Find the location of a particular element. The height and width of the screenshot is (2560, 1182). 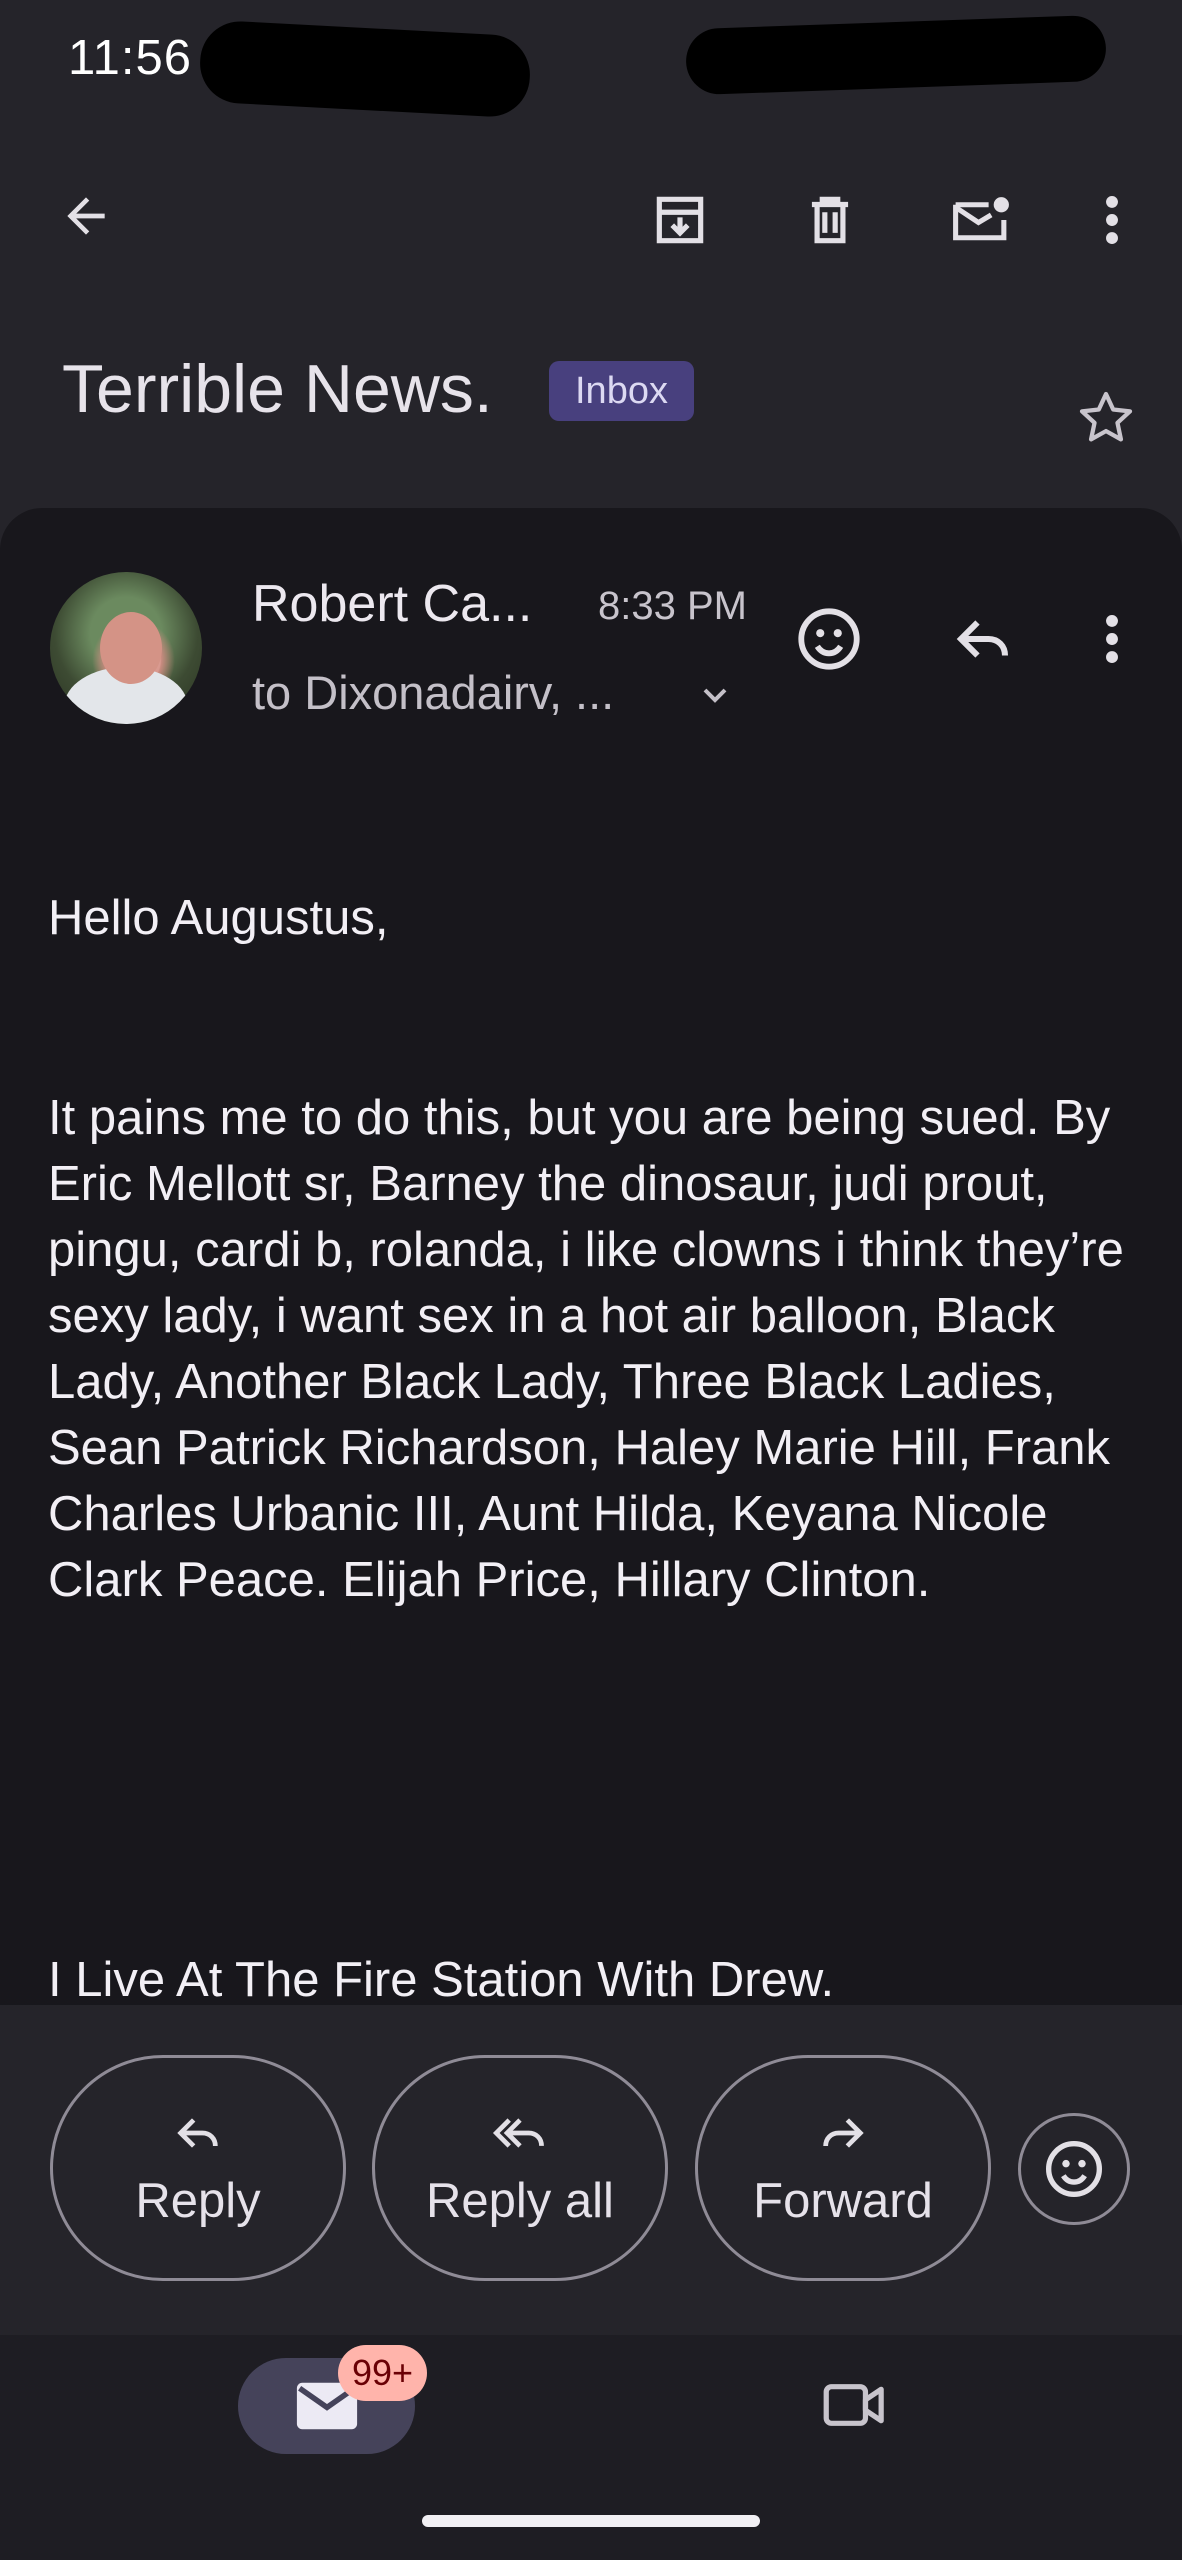

arrow-back-icon is located at coordinates (86, 216).